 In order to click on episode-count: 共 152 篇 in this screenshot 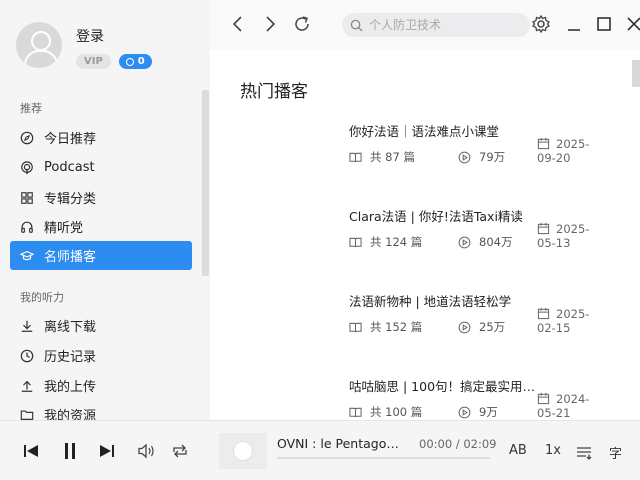, I will do `click(385, 327)`.